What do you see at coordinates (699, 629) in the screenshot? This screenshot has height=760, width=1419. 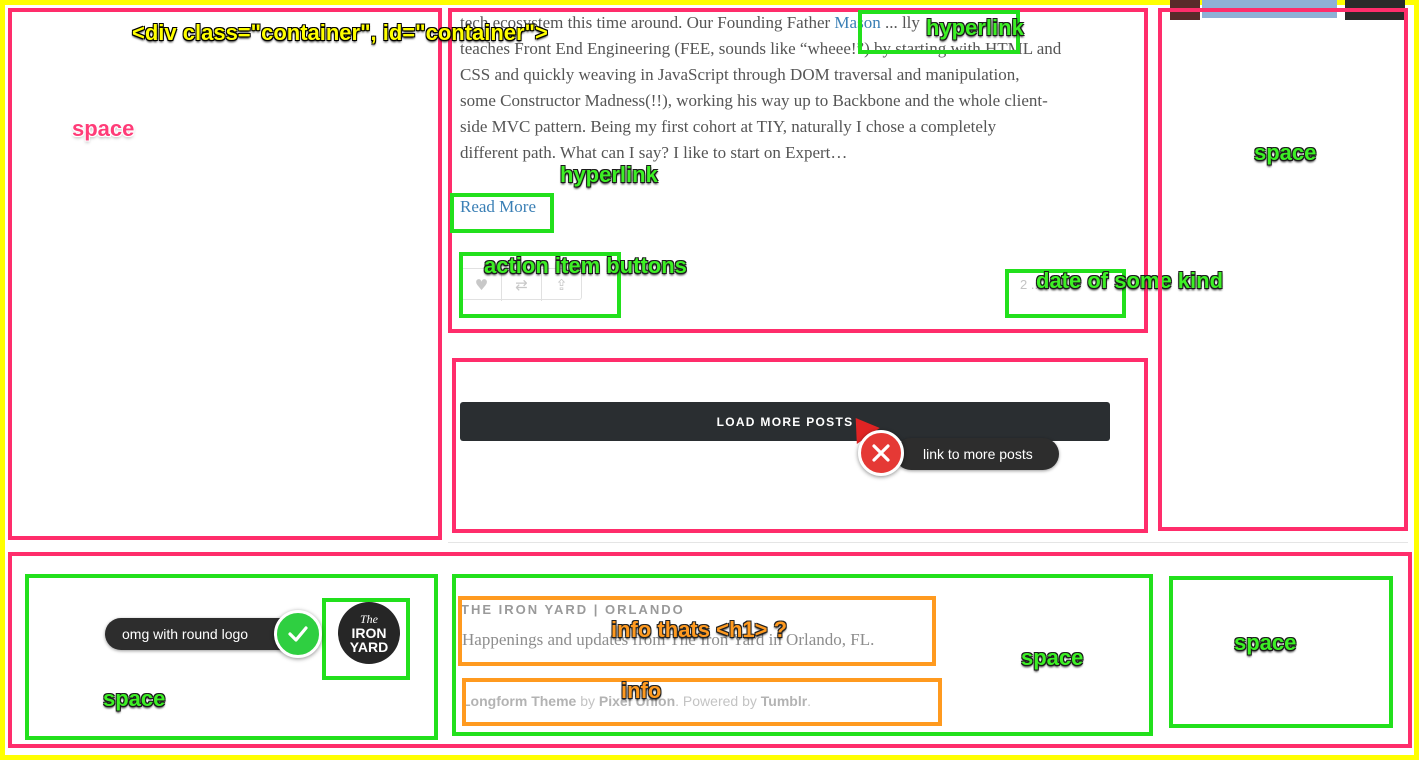 I see `info-h1-label: info thats <h1> ?` at bounding box center [699, 629].